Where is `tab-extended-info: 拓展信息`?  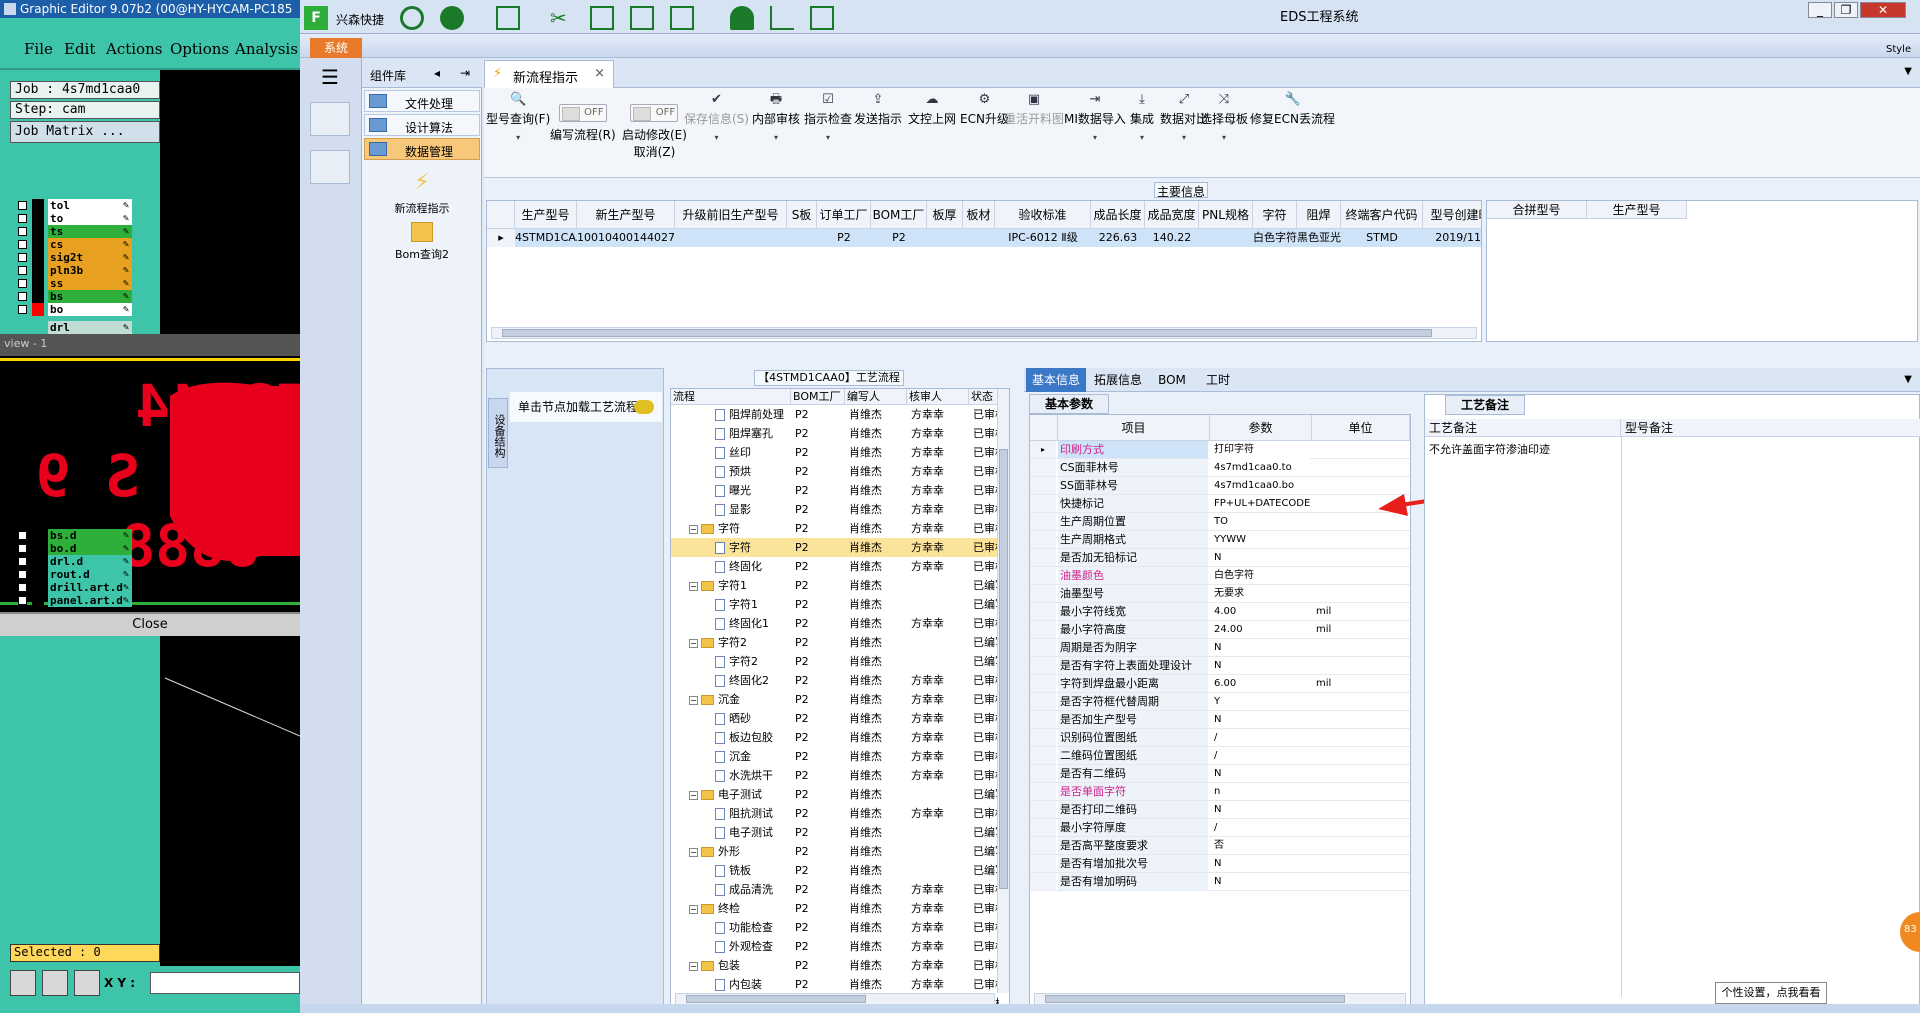
tab-extended-info: 拓展信息 is located at coordinates (1118, 380).